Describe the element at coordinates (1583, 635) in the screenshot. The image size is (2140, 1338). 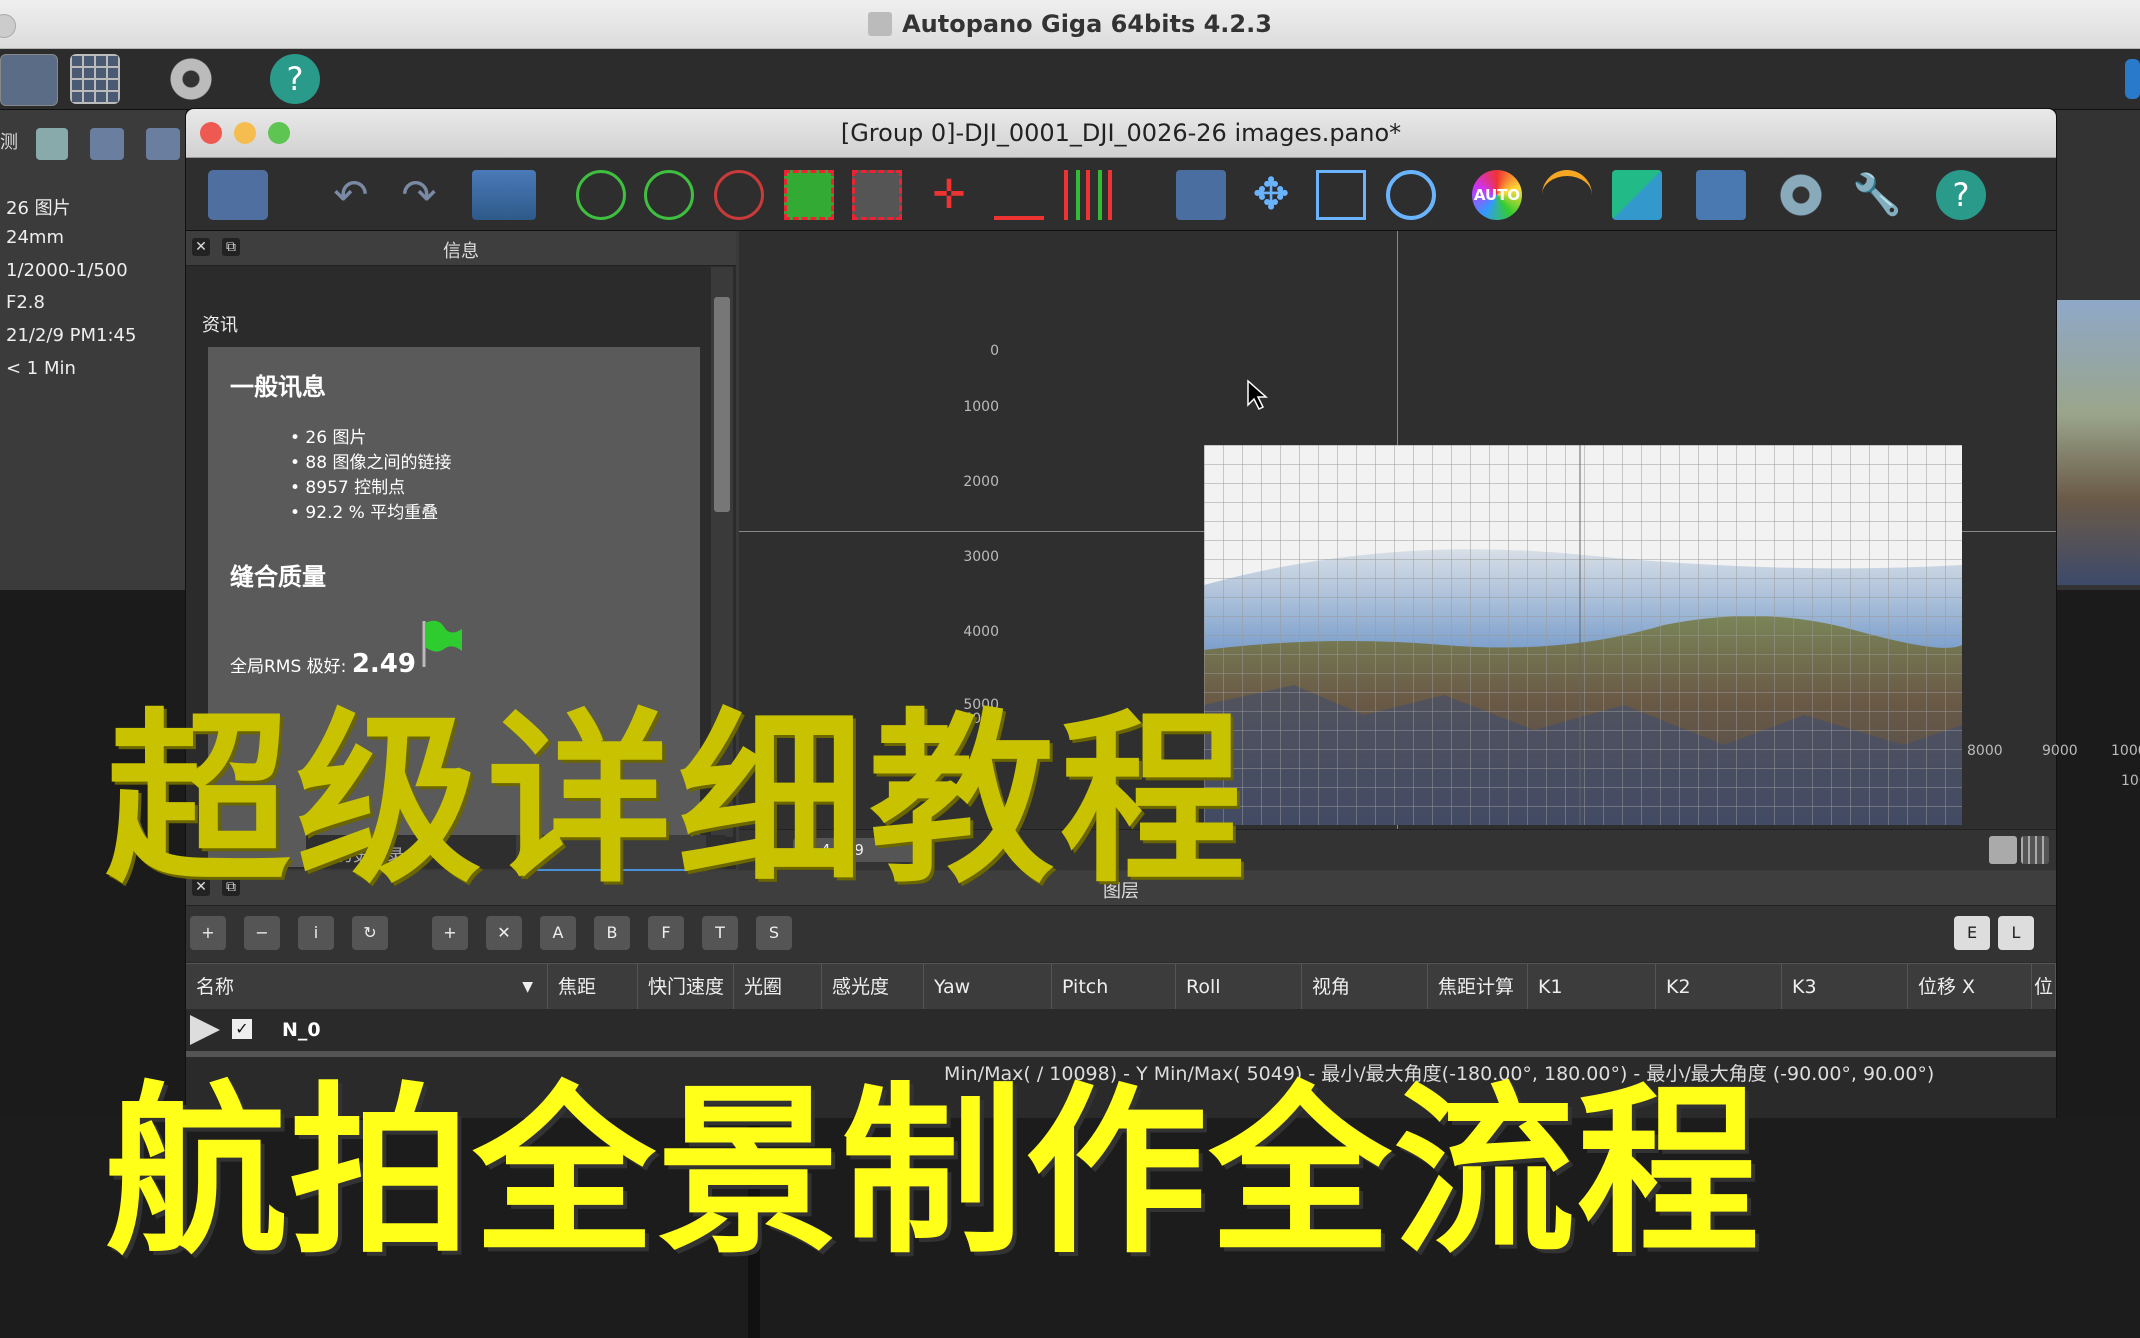
I see `panorama-image` at that location.